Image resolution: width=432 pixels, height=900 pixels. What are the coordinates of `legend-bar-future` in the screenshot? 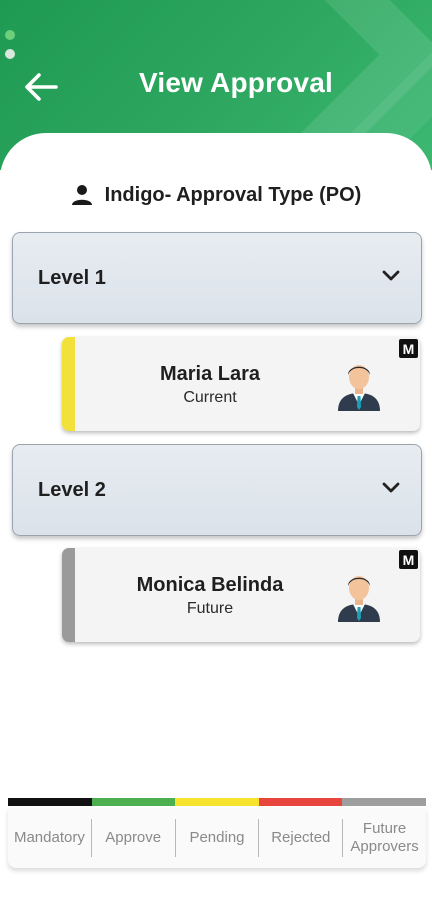 It's located at (384, 802).